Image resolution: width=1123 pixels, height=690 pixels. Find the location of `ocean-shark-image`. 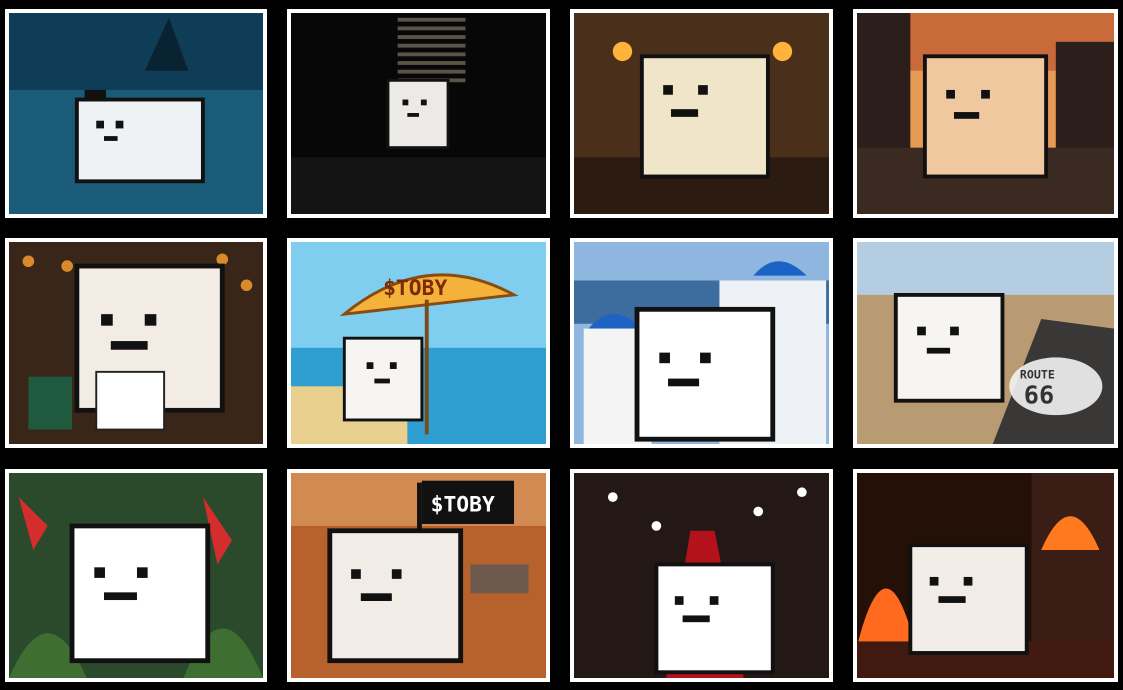

ocean-shark-image is located at coordinates (136, 113).